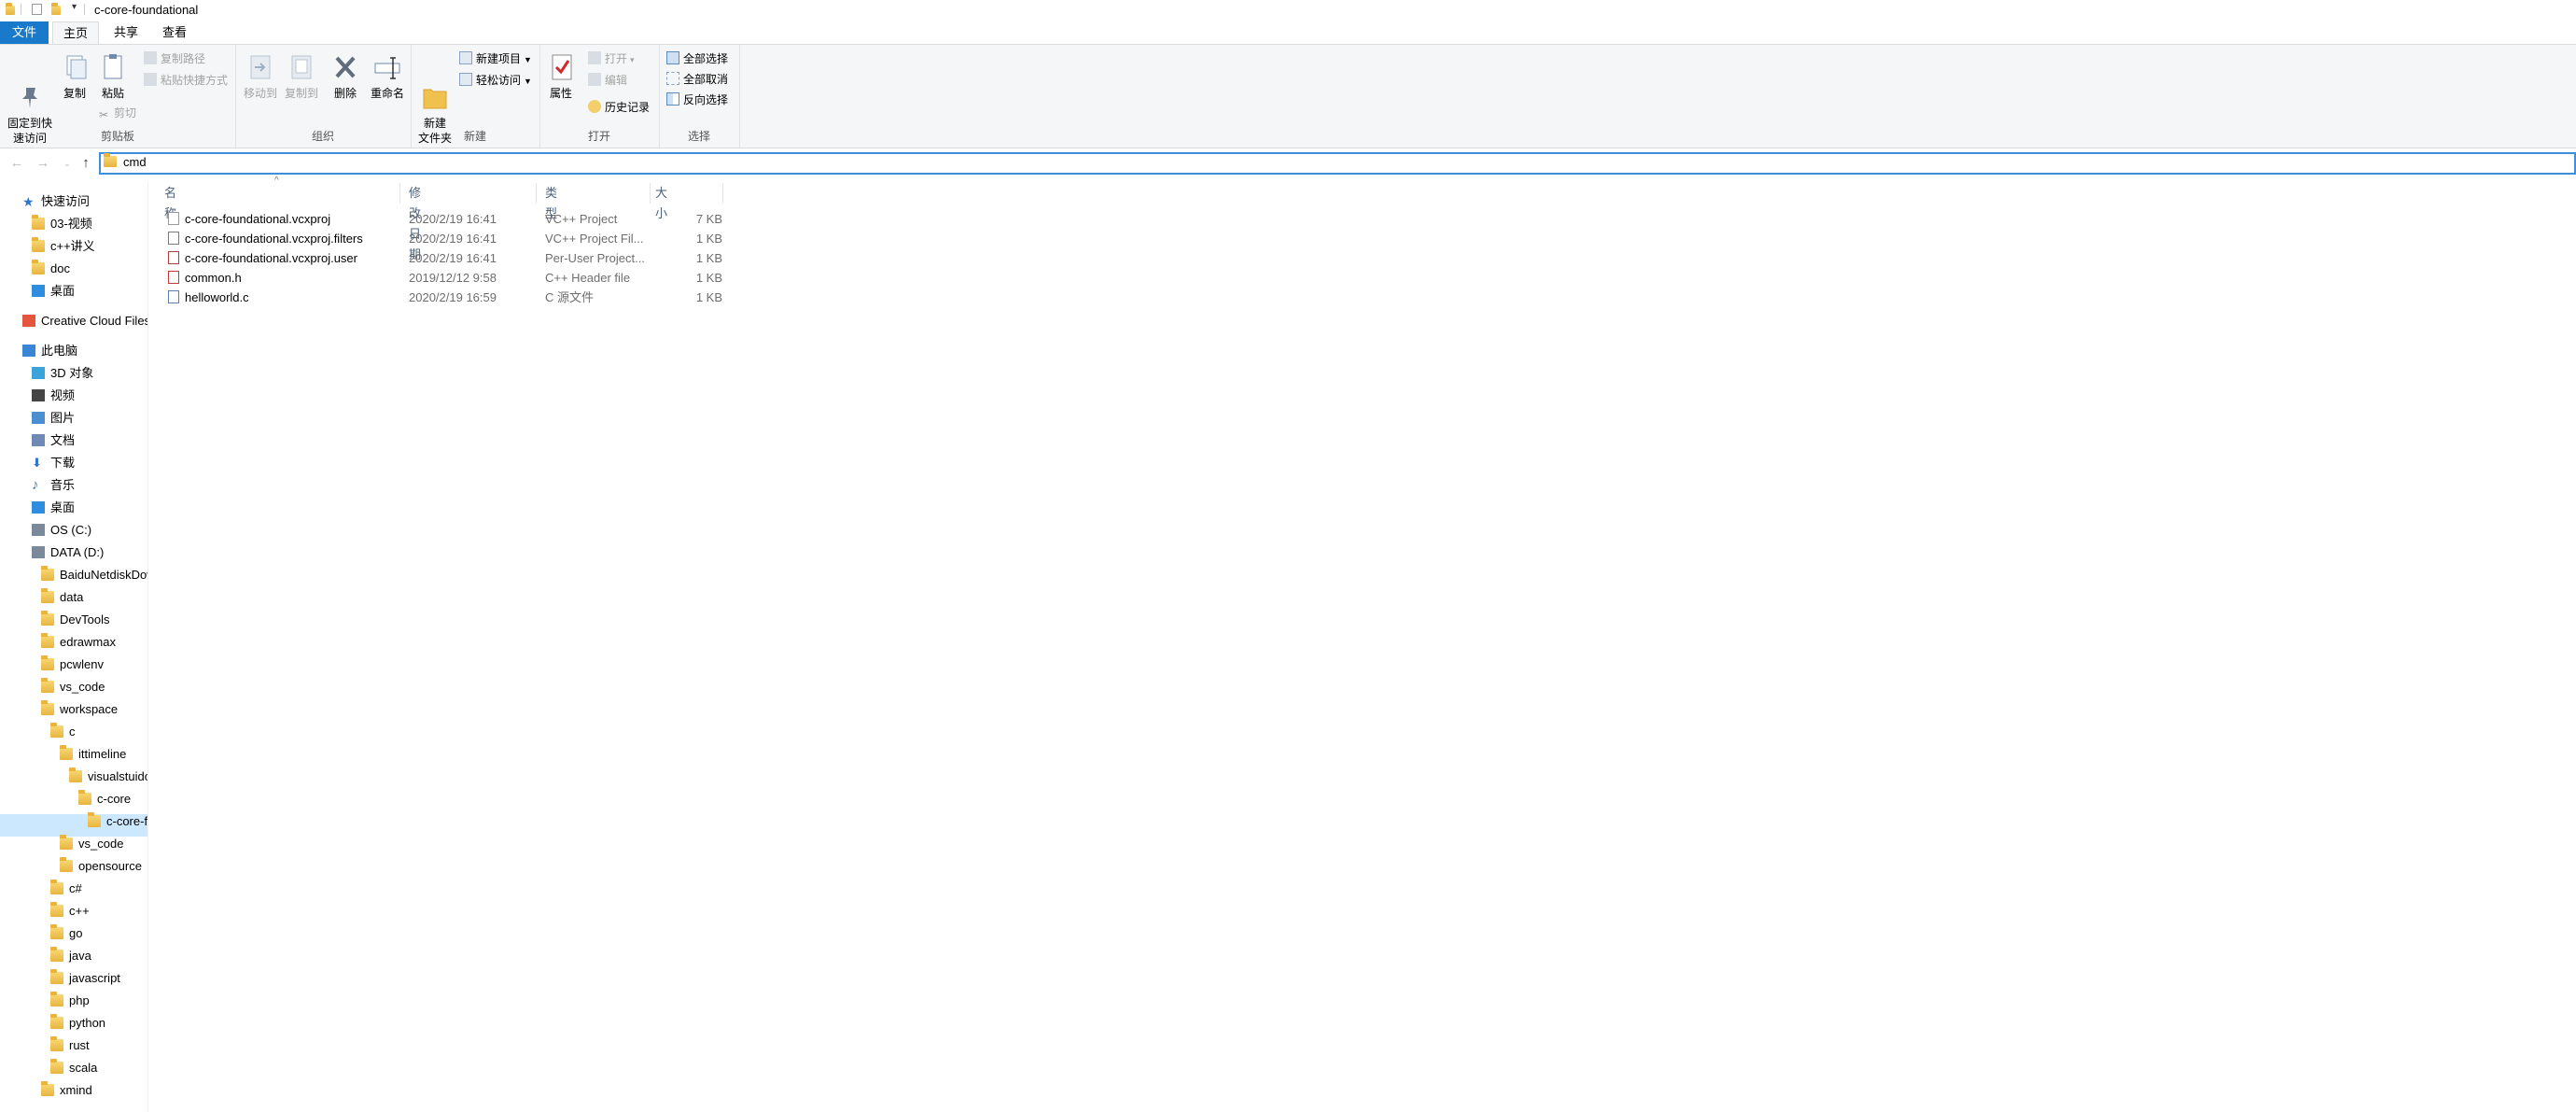  Describe the element at coordinates (260, 75) in the screenshot. I see `move-to-button: 移动到` at that location.